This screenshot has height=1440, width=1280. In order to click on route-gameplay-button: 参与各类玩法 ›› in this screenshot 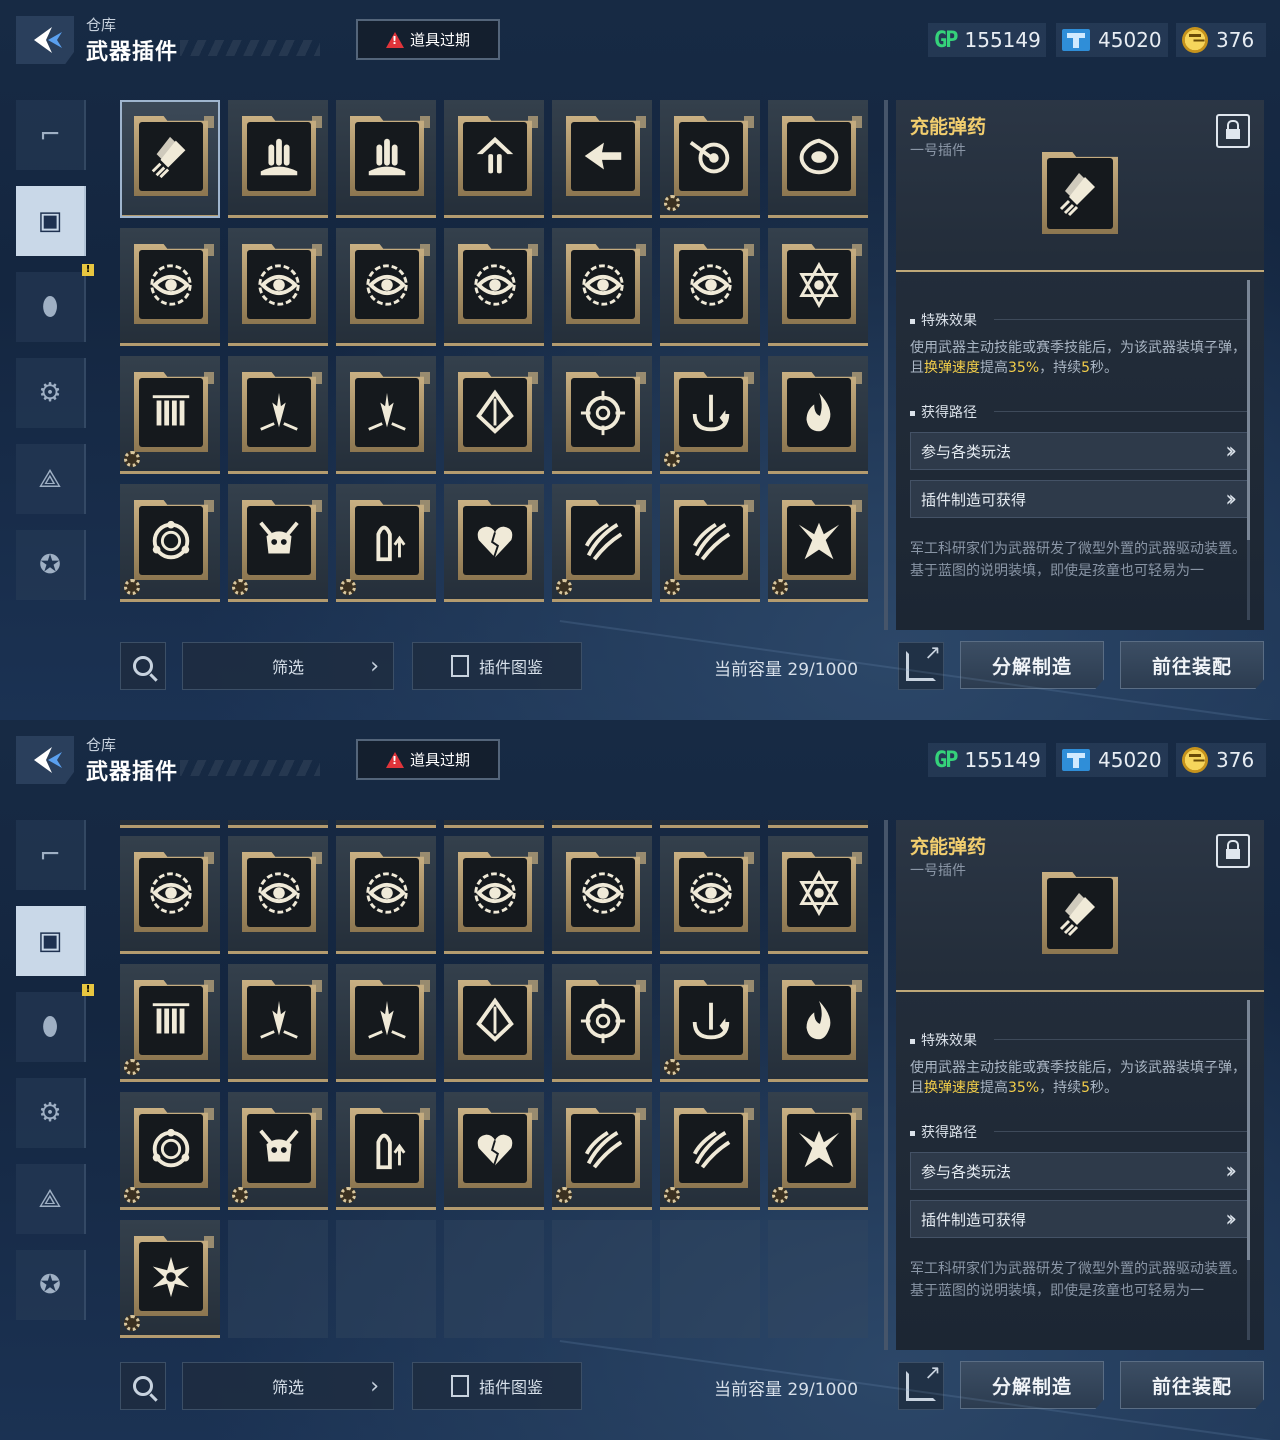, I will do `click(1079, 451)`.